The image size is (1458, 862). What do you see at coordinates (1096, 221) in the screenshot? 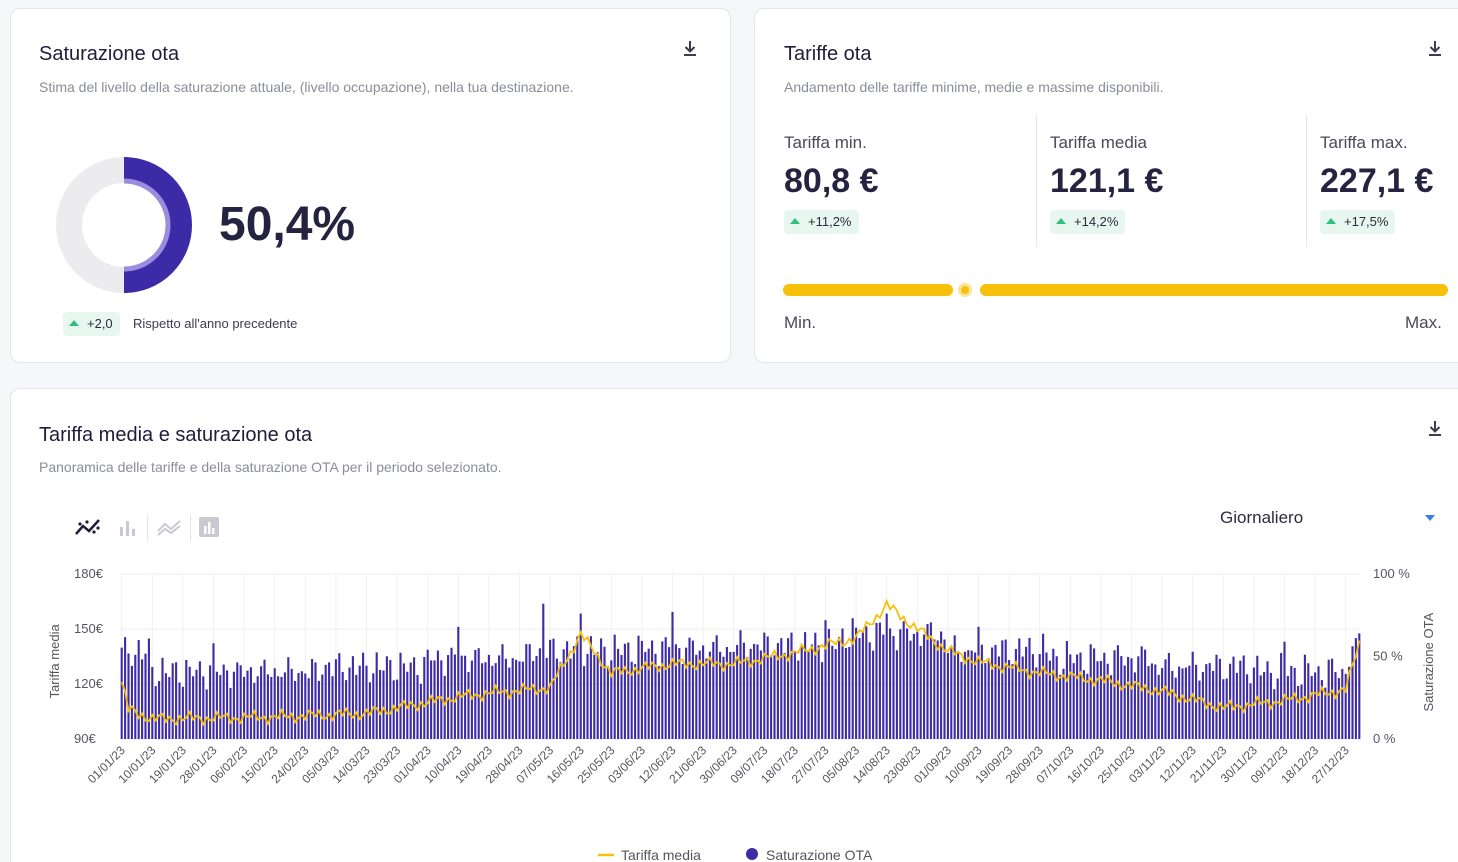
I see `avg-rate-change: +14,2%` at bounding box center [1096, 221].